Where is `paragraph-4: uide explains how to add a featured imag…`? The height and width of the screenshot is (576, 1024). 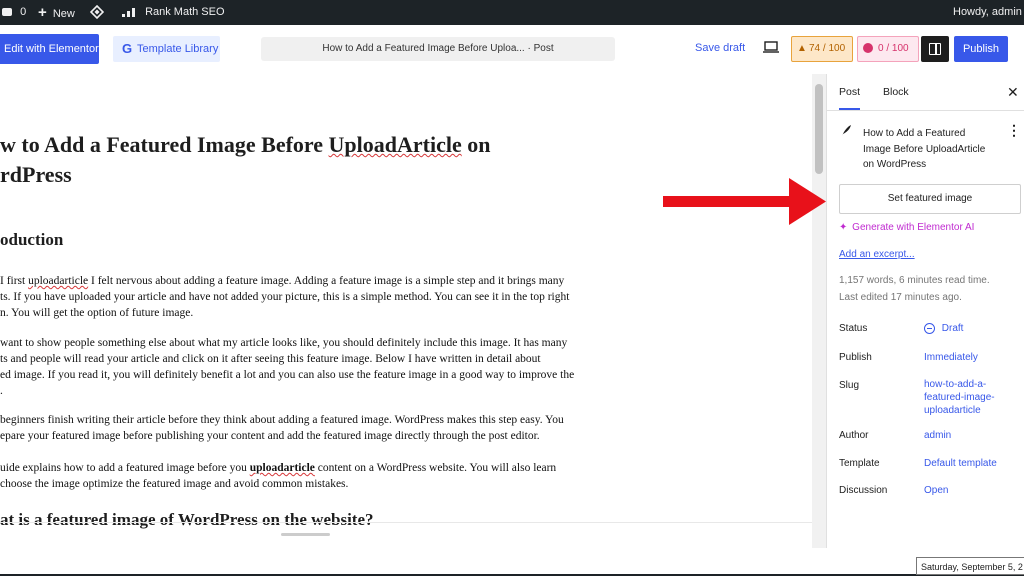
paragraph-4: uide explains how to add a featured imag… is located at coordinates (278, 476).